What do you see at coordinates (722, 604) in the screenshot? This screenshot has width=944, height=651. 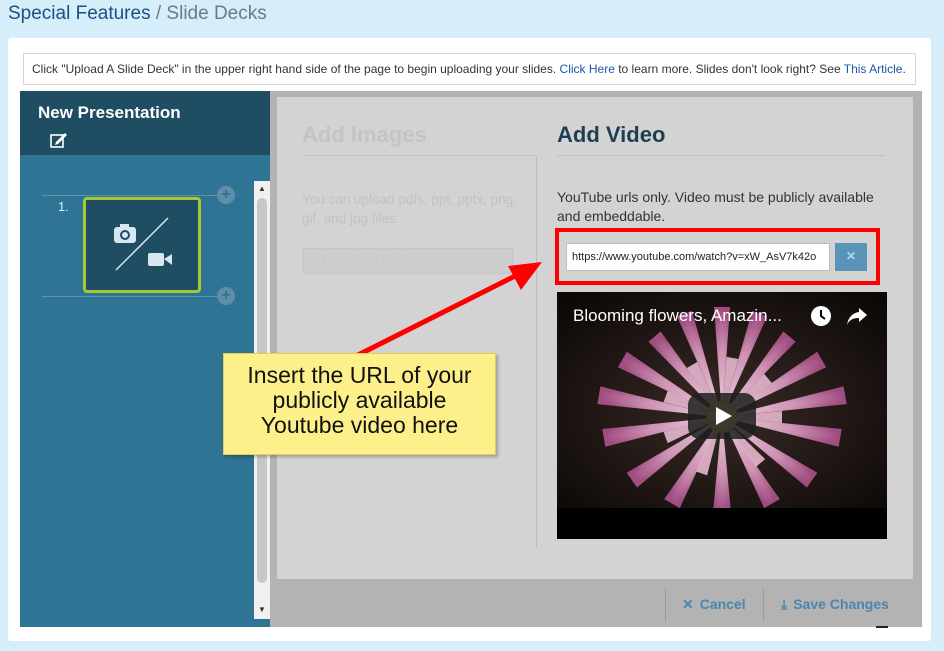 I see `cancel-label: Cancel` at bounding box center [722, 604].